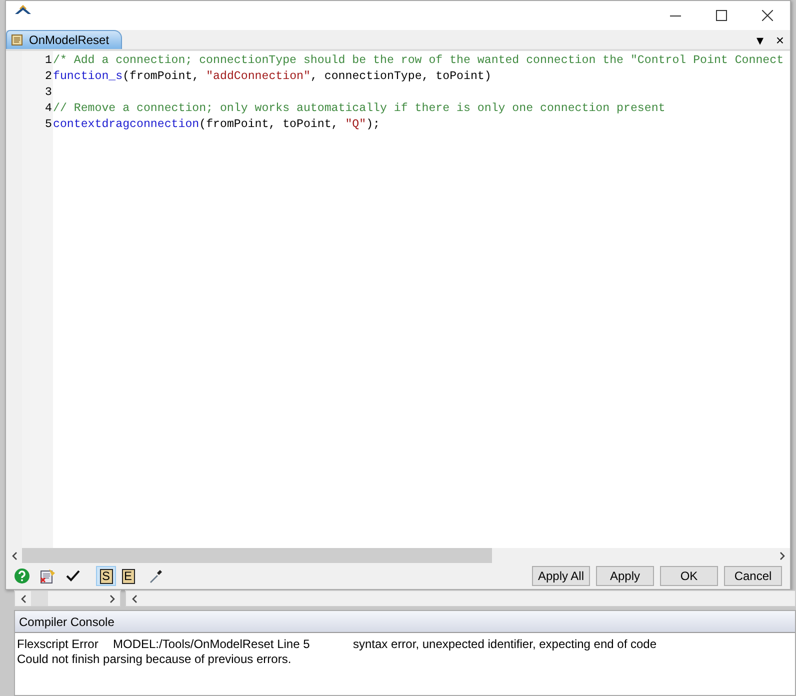  I want to click on minimize-icon, so click(675, 15).